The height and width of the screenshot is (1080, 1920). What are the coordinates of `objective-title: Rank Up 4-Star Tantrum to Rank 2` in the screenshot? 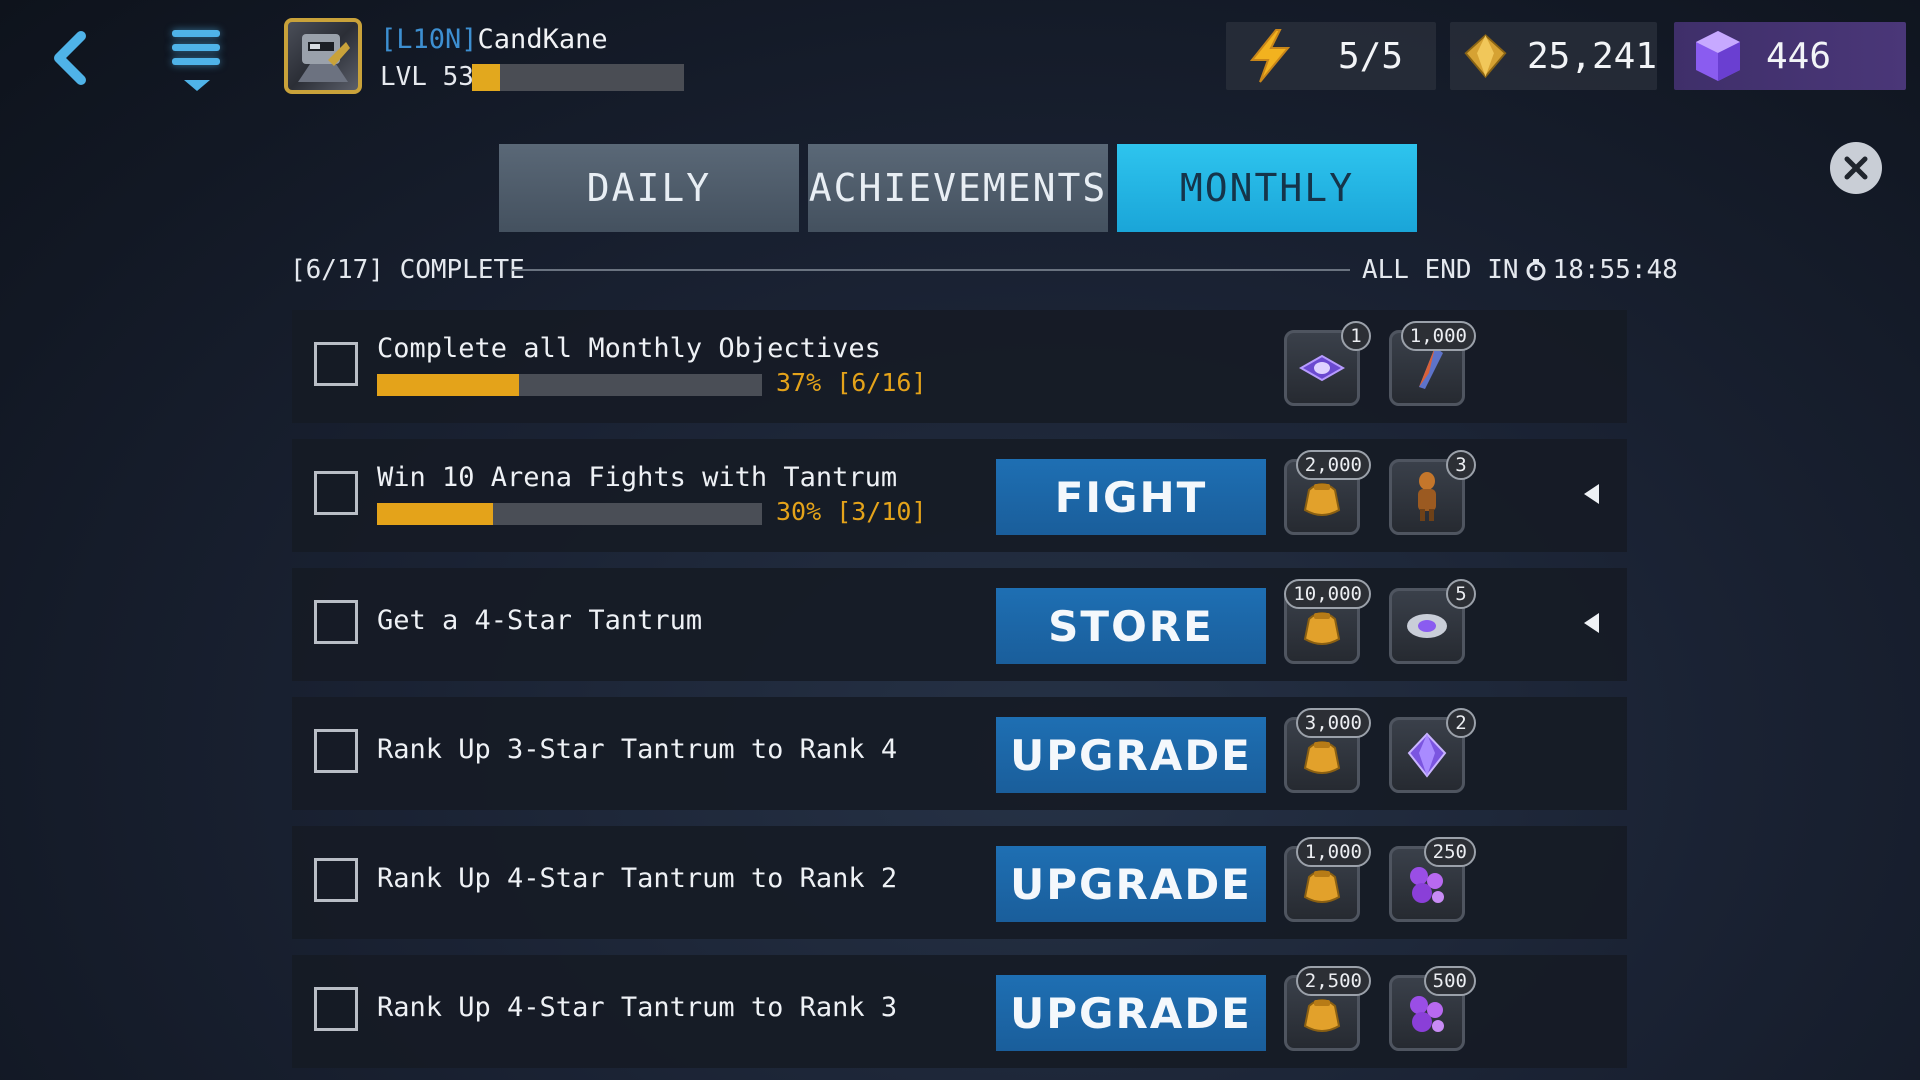 It's located at (637, 878).